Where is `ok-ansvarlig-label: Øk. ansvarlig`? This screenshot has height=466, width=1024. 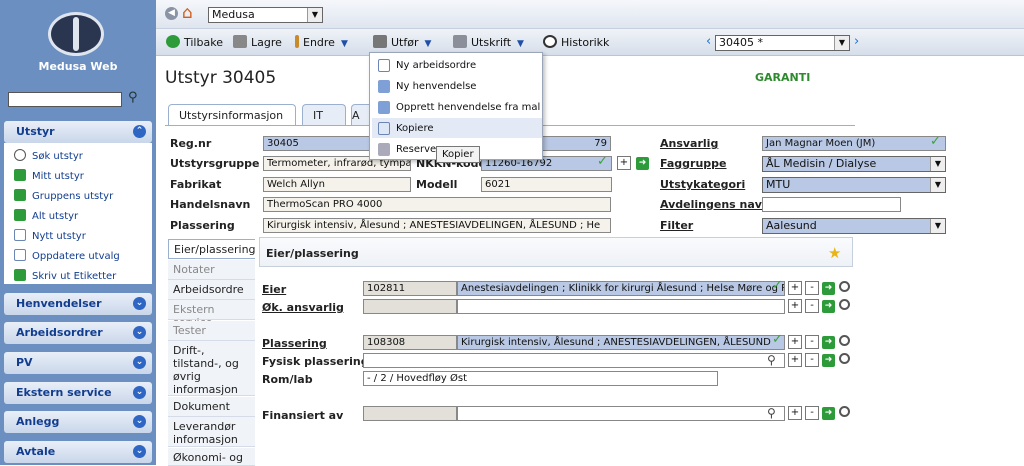
ok-ansvarlig-label: Øk. ansvarlig is located at coordinates (303, 307).